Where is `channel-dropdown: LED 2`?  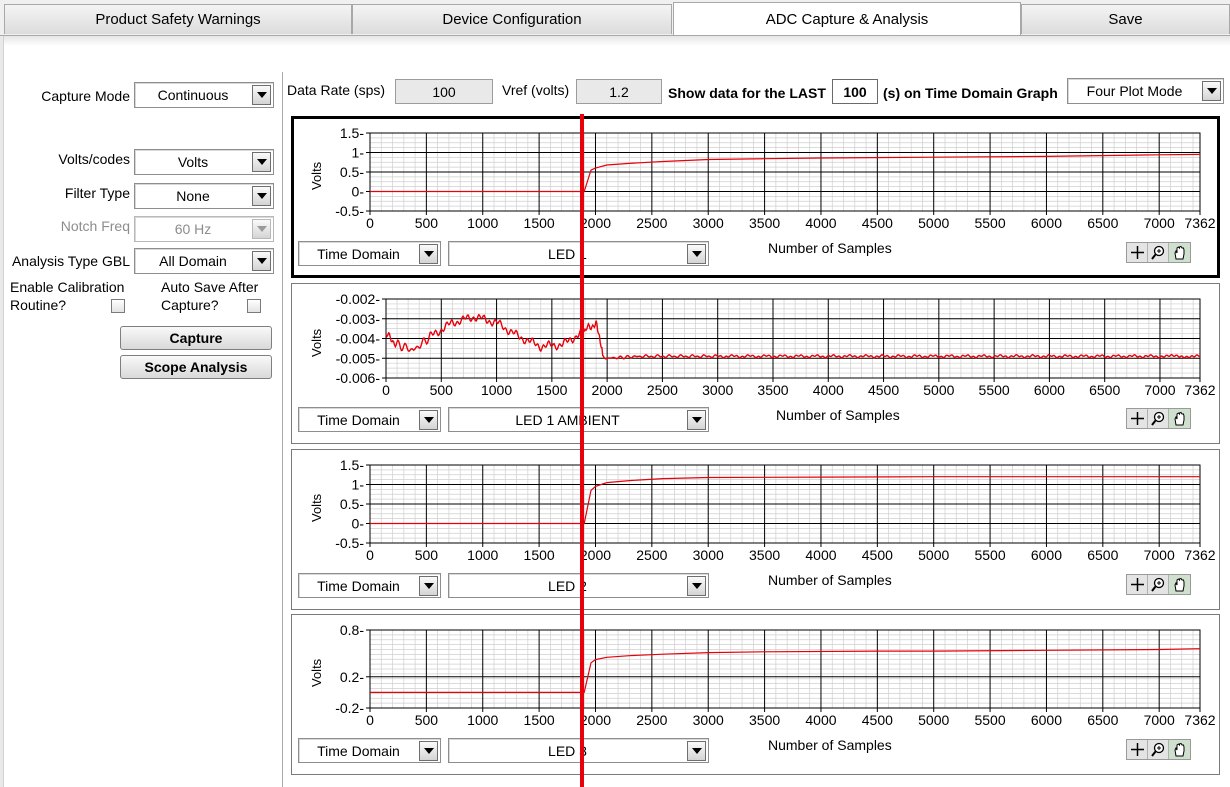 channel-dropdown: LED 2 is located at coordinates (578, 585).